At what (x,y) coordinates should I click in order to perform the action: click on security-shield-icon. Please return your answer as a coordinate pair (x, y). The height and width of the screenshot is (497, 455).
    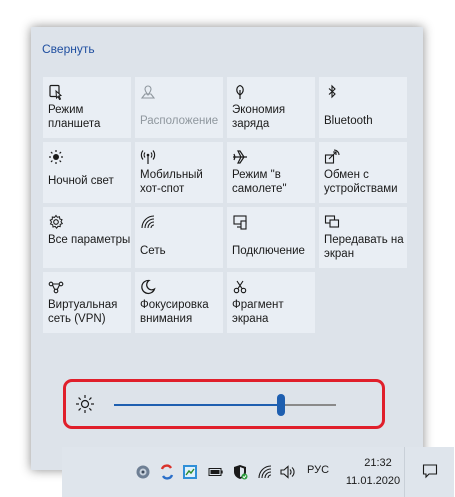
    Looking at the image, I should click on (240, 472).